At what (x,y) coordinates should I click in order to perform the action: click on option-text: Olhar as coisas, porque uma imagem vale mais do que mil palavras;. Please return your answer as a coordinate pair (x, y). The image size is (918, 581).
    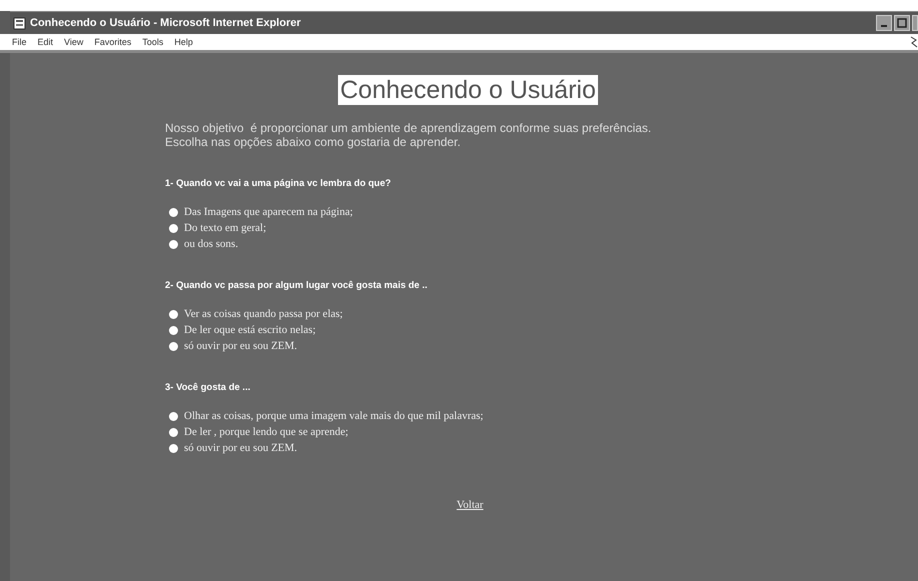
    Looking at the image, I should click on (334, 416).